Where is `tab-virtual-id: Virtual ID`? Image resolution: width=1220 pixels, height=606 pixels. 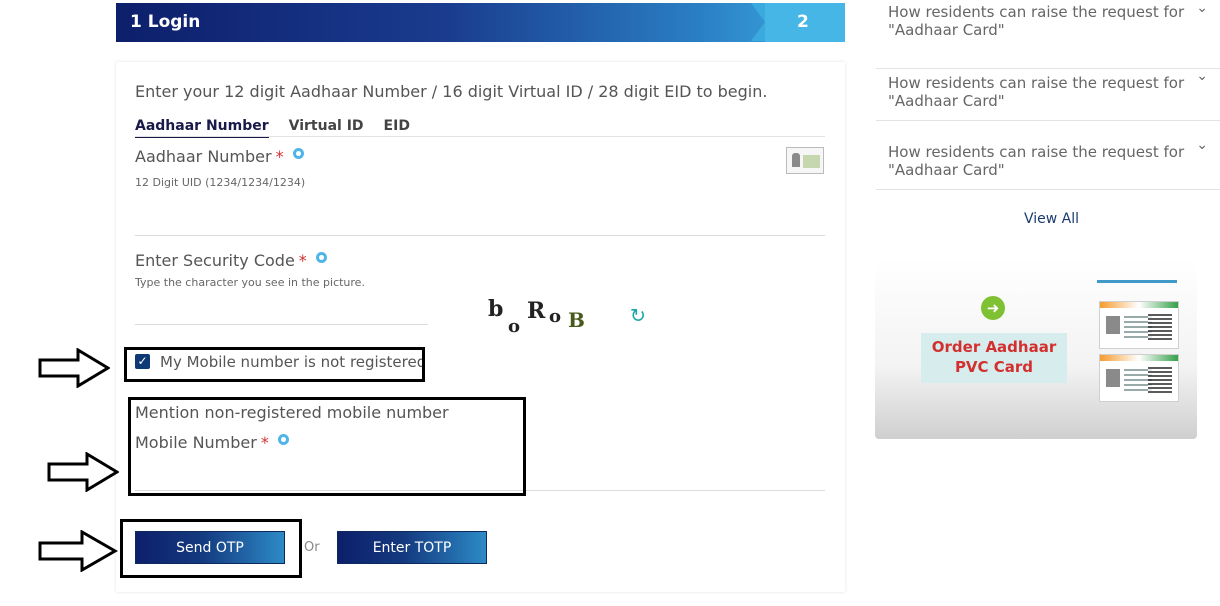 tab-virtual-id: Virtual ID is located at coordinates (326, 128).